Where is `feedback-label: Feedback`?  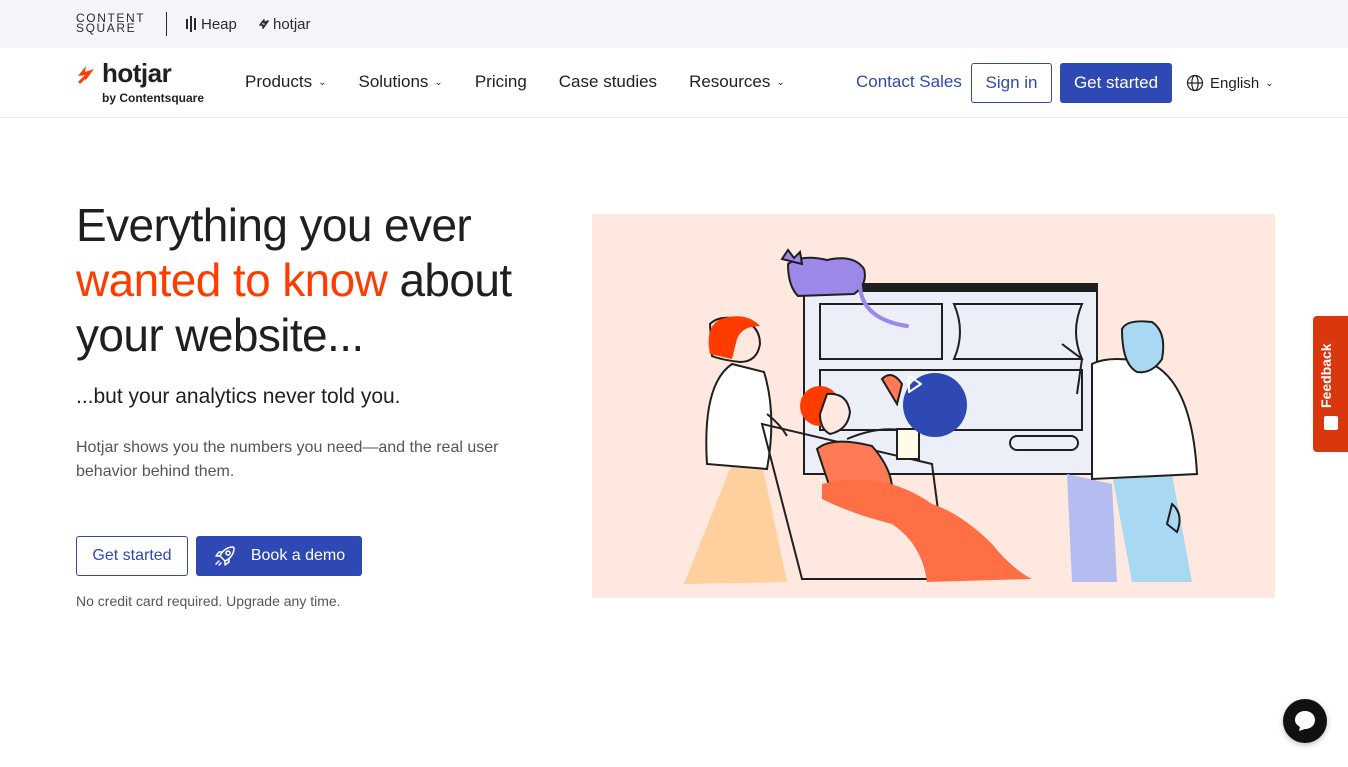
feedback-label: Feedback is located at coordinates (1326, 375).